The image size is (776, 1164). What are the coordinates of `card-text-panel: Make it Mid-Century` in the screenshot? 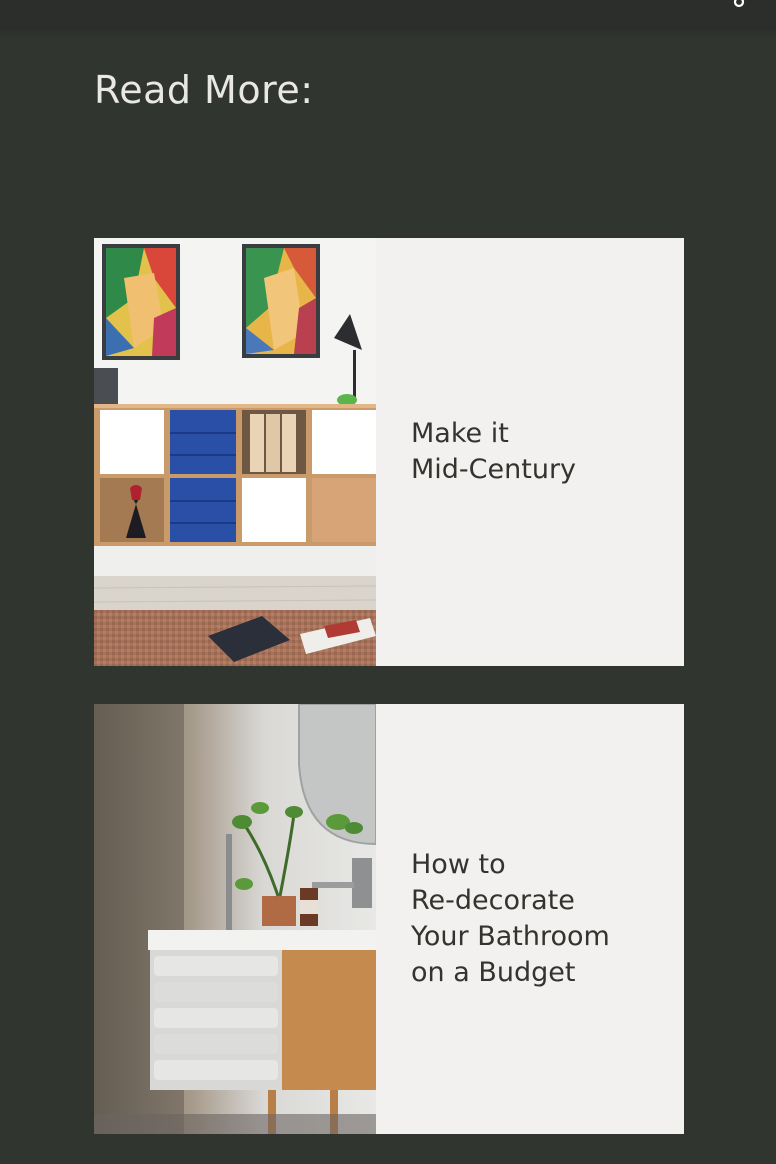 It's located at (530, 452).